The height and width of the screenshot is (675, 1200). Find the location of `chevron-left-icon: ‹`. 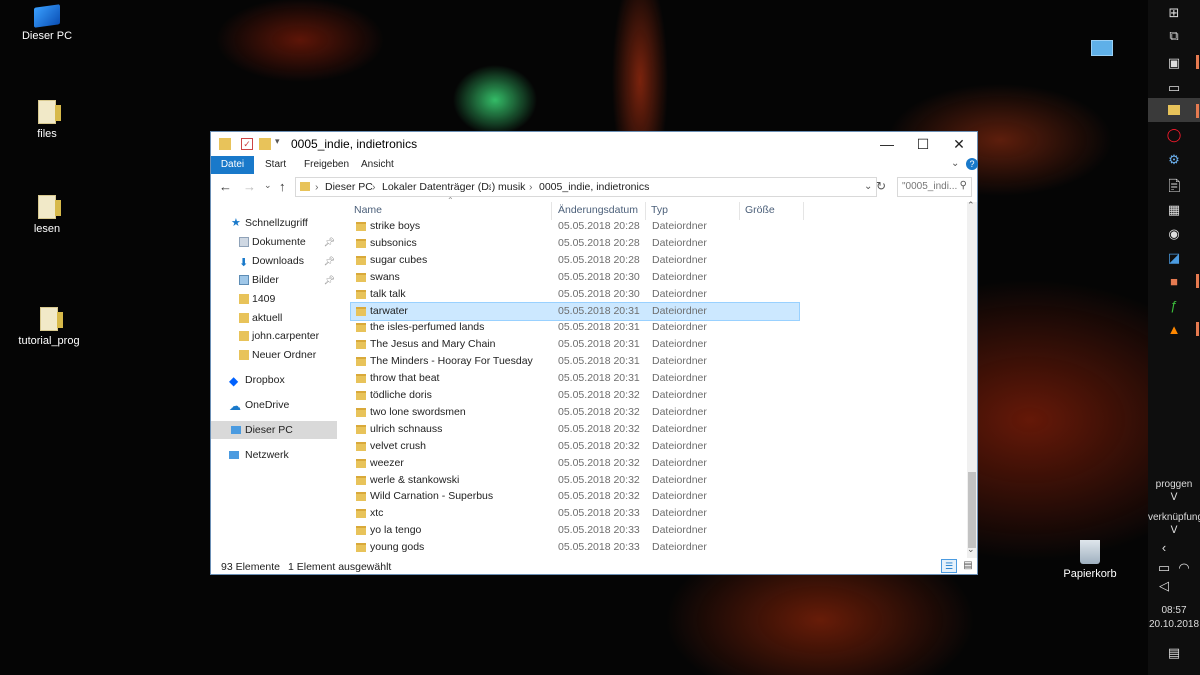

chevron-left-icon: ‹ is located at coordinates (1164, 548).